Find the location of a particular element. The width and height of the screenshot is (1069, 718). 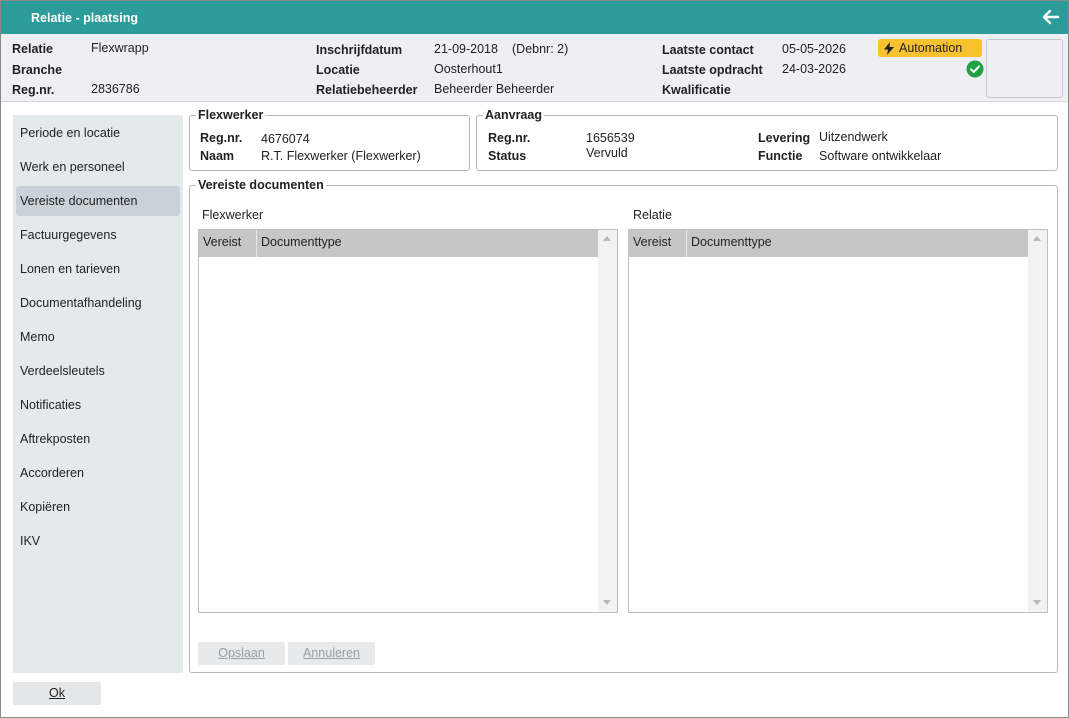

locatie-value: Oosterhout1 is located at coordinates (468, 69).